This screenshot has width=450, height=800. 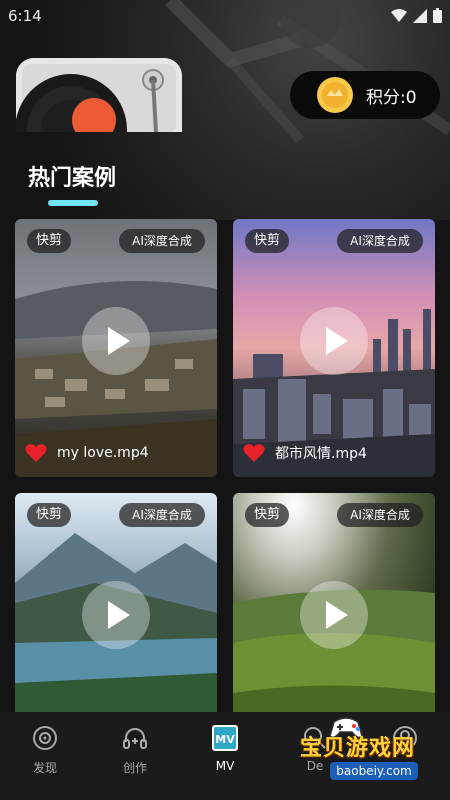 I want to click on status-time: 6:14, so click(x=25, y=16).